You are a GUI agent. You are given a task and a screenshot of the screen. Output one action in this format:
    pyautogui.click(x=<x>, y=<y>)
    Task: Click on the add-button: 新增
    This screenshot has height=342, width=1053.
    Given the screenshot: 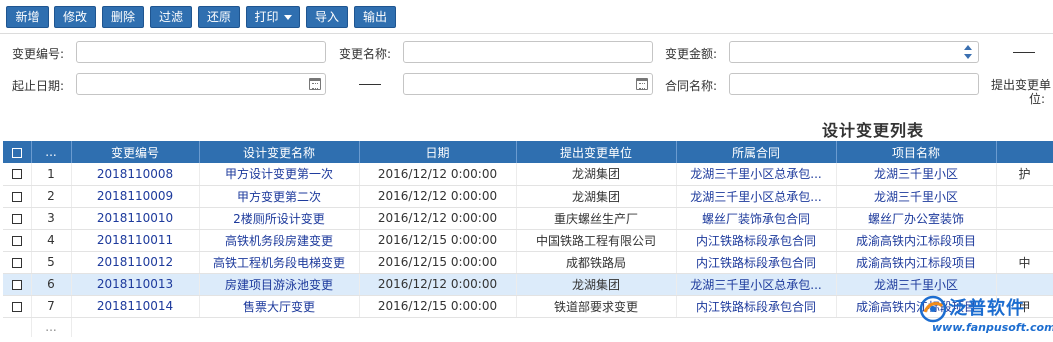 What is the action you would take?
    pyautogui.click(x=27, y=17)
    